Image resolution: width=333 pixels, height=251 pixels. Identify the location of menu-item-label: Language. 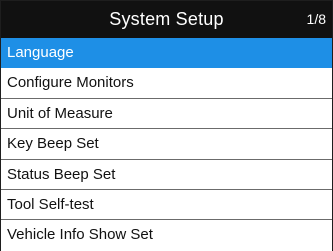
(40, 52).